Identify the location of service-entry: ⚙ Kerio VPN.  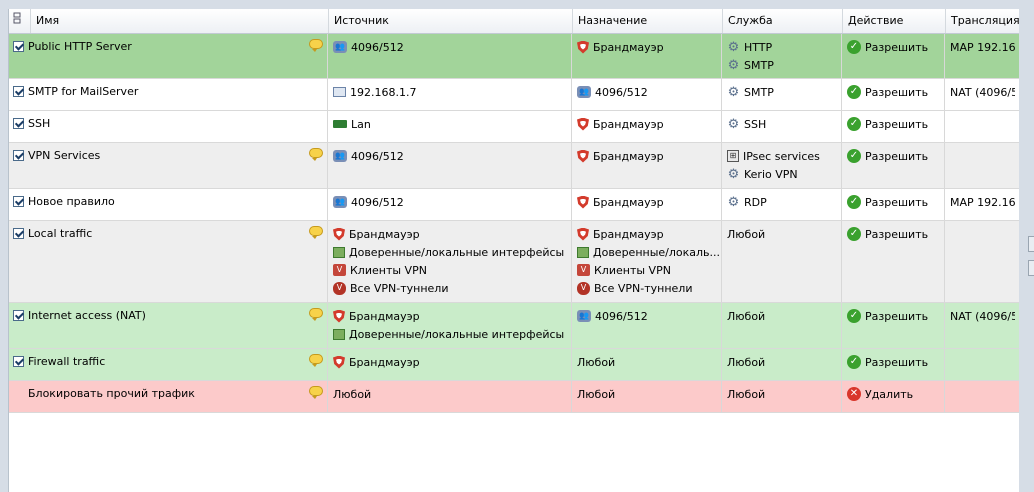
(782, 174).